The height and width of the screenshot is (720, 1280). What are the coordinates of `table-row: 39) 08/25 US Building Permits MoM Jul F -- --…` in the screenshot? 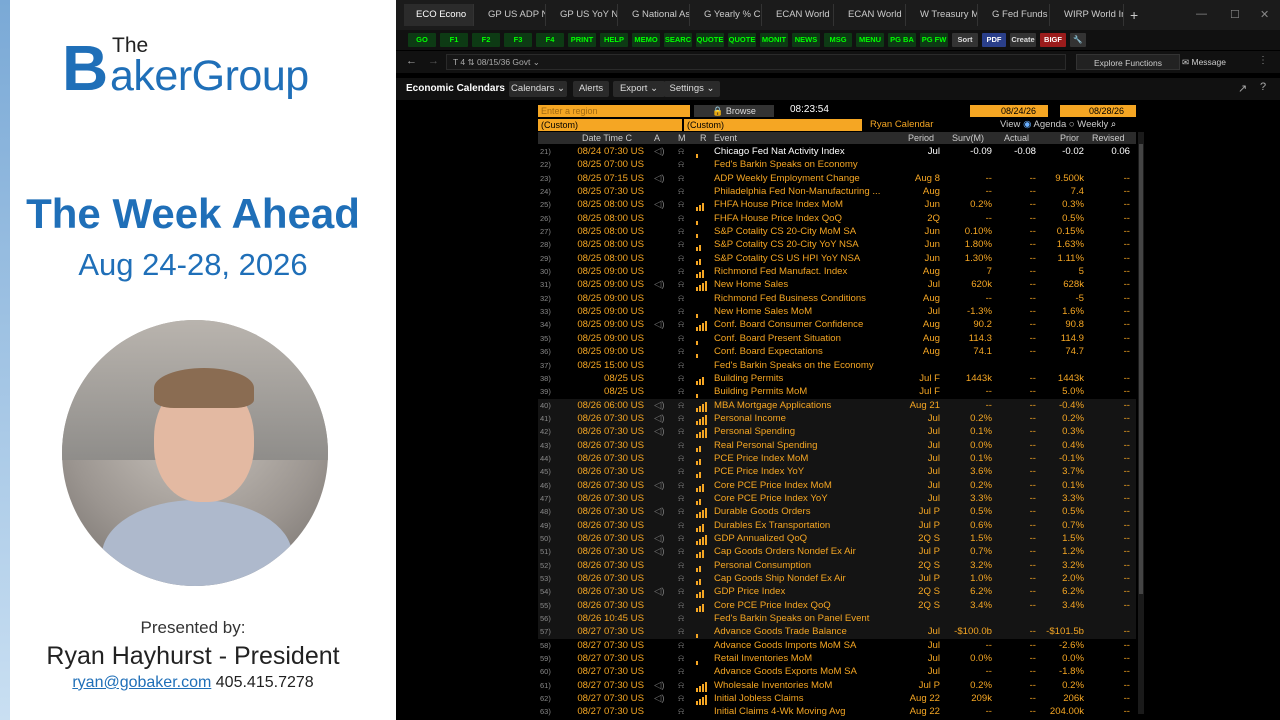 It's located at (837, 392).